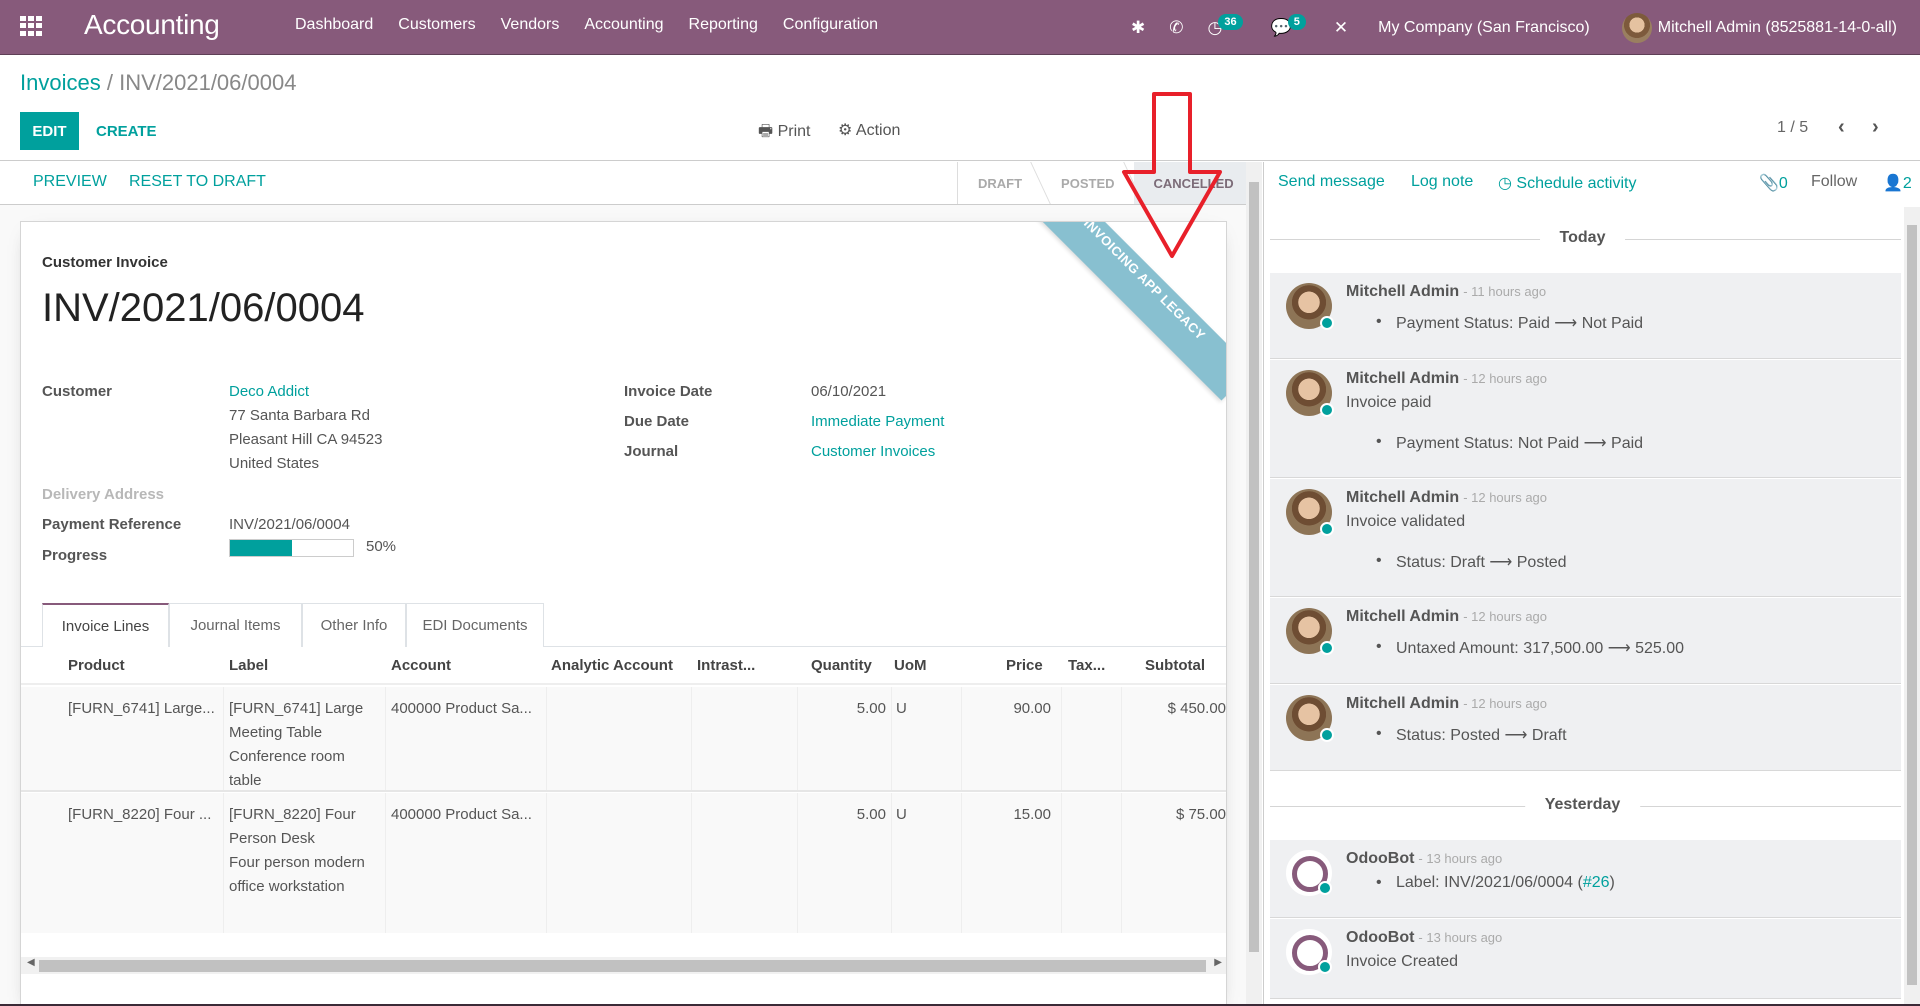 The width and height of the screenshot is (1920, 1006). Describe the element at coordinates (1442, 182) in the screenshot. I see `log-note-button: Log note` at that location.